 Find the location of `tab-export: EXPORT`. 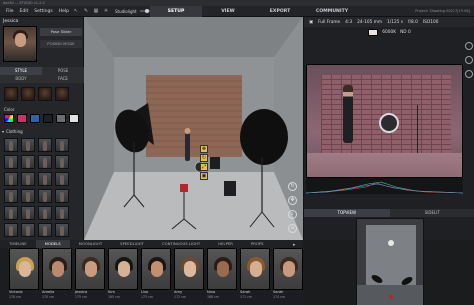

tab-export: EXPORT is located at coordinates (280, 11).